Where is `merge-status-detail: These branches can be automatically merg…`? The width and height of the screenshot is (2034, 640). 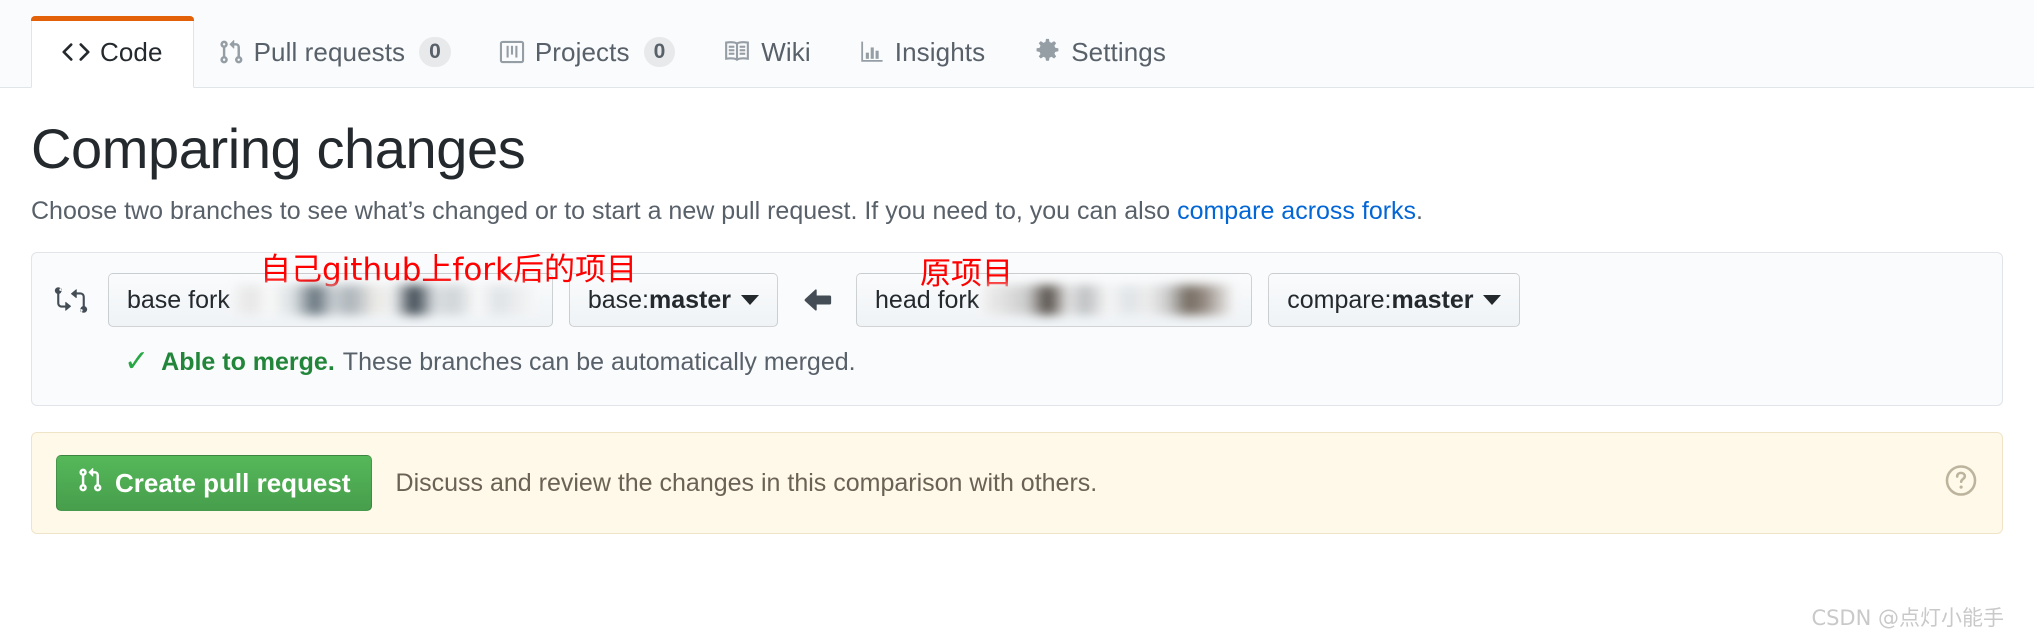 merge-status-detail: These branches can be automatically merg… is located at coordinates (599, 361).